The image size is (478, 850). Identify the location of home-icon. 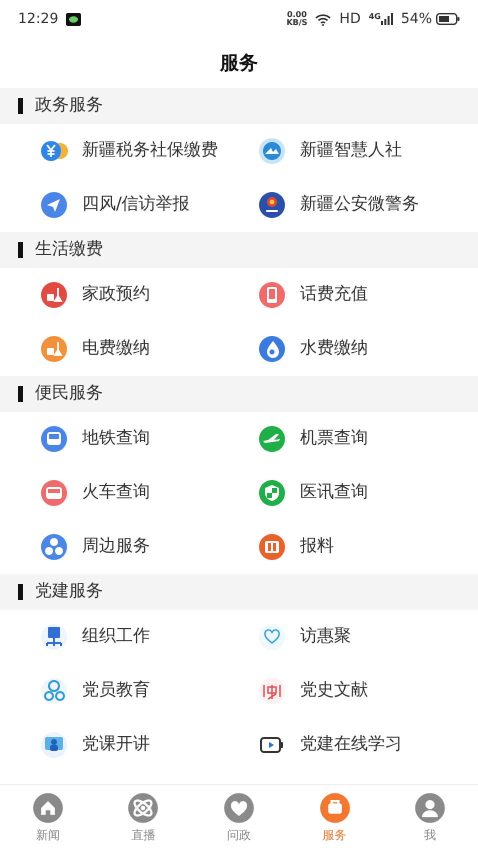
(48, 808).